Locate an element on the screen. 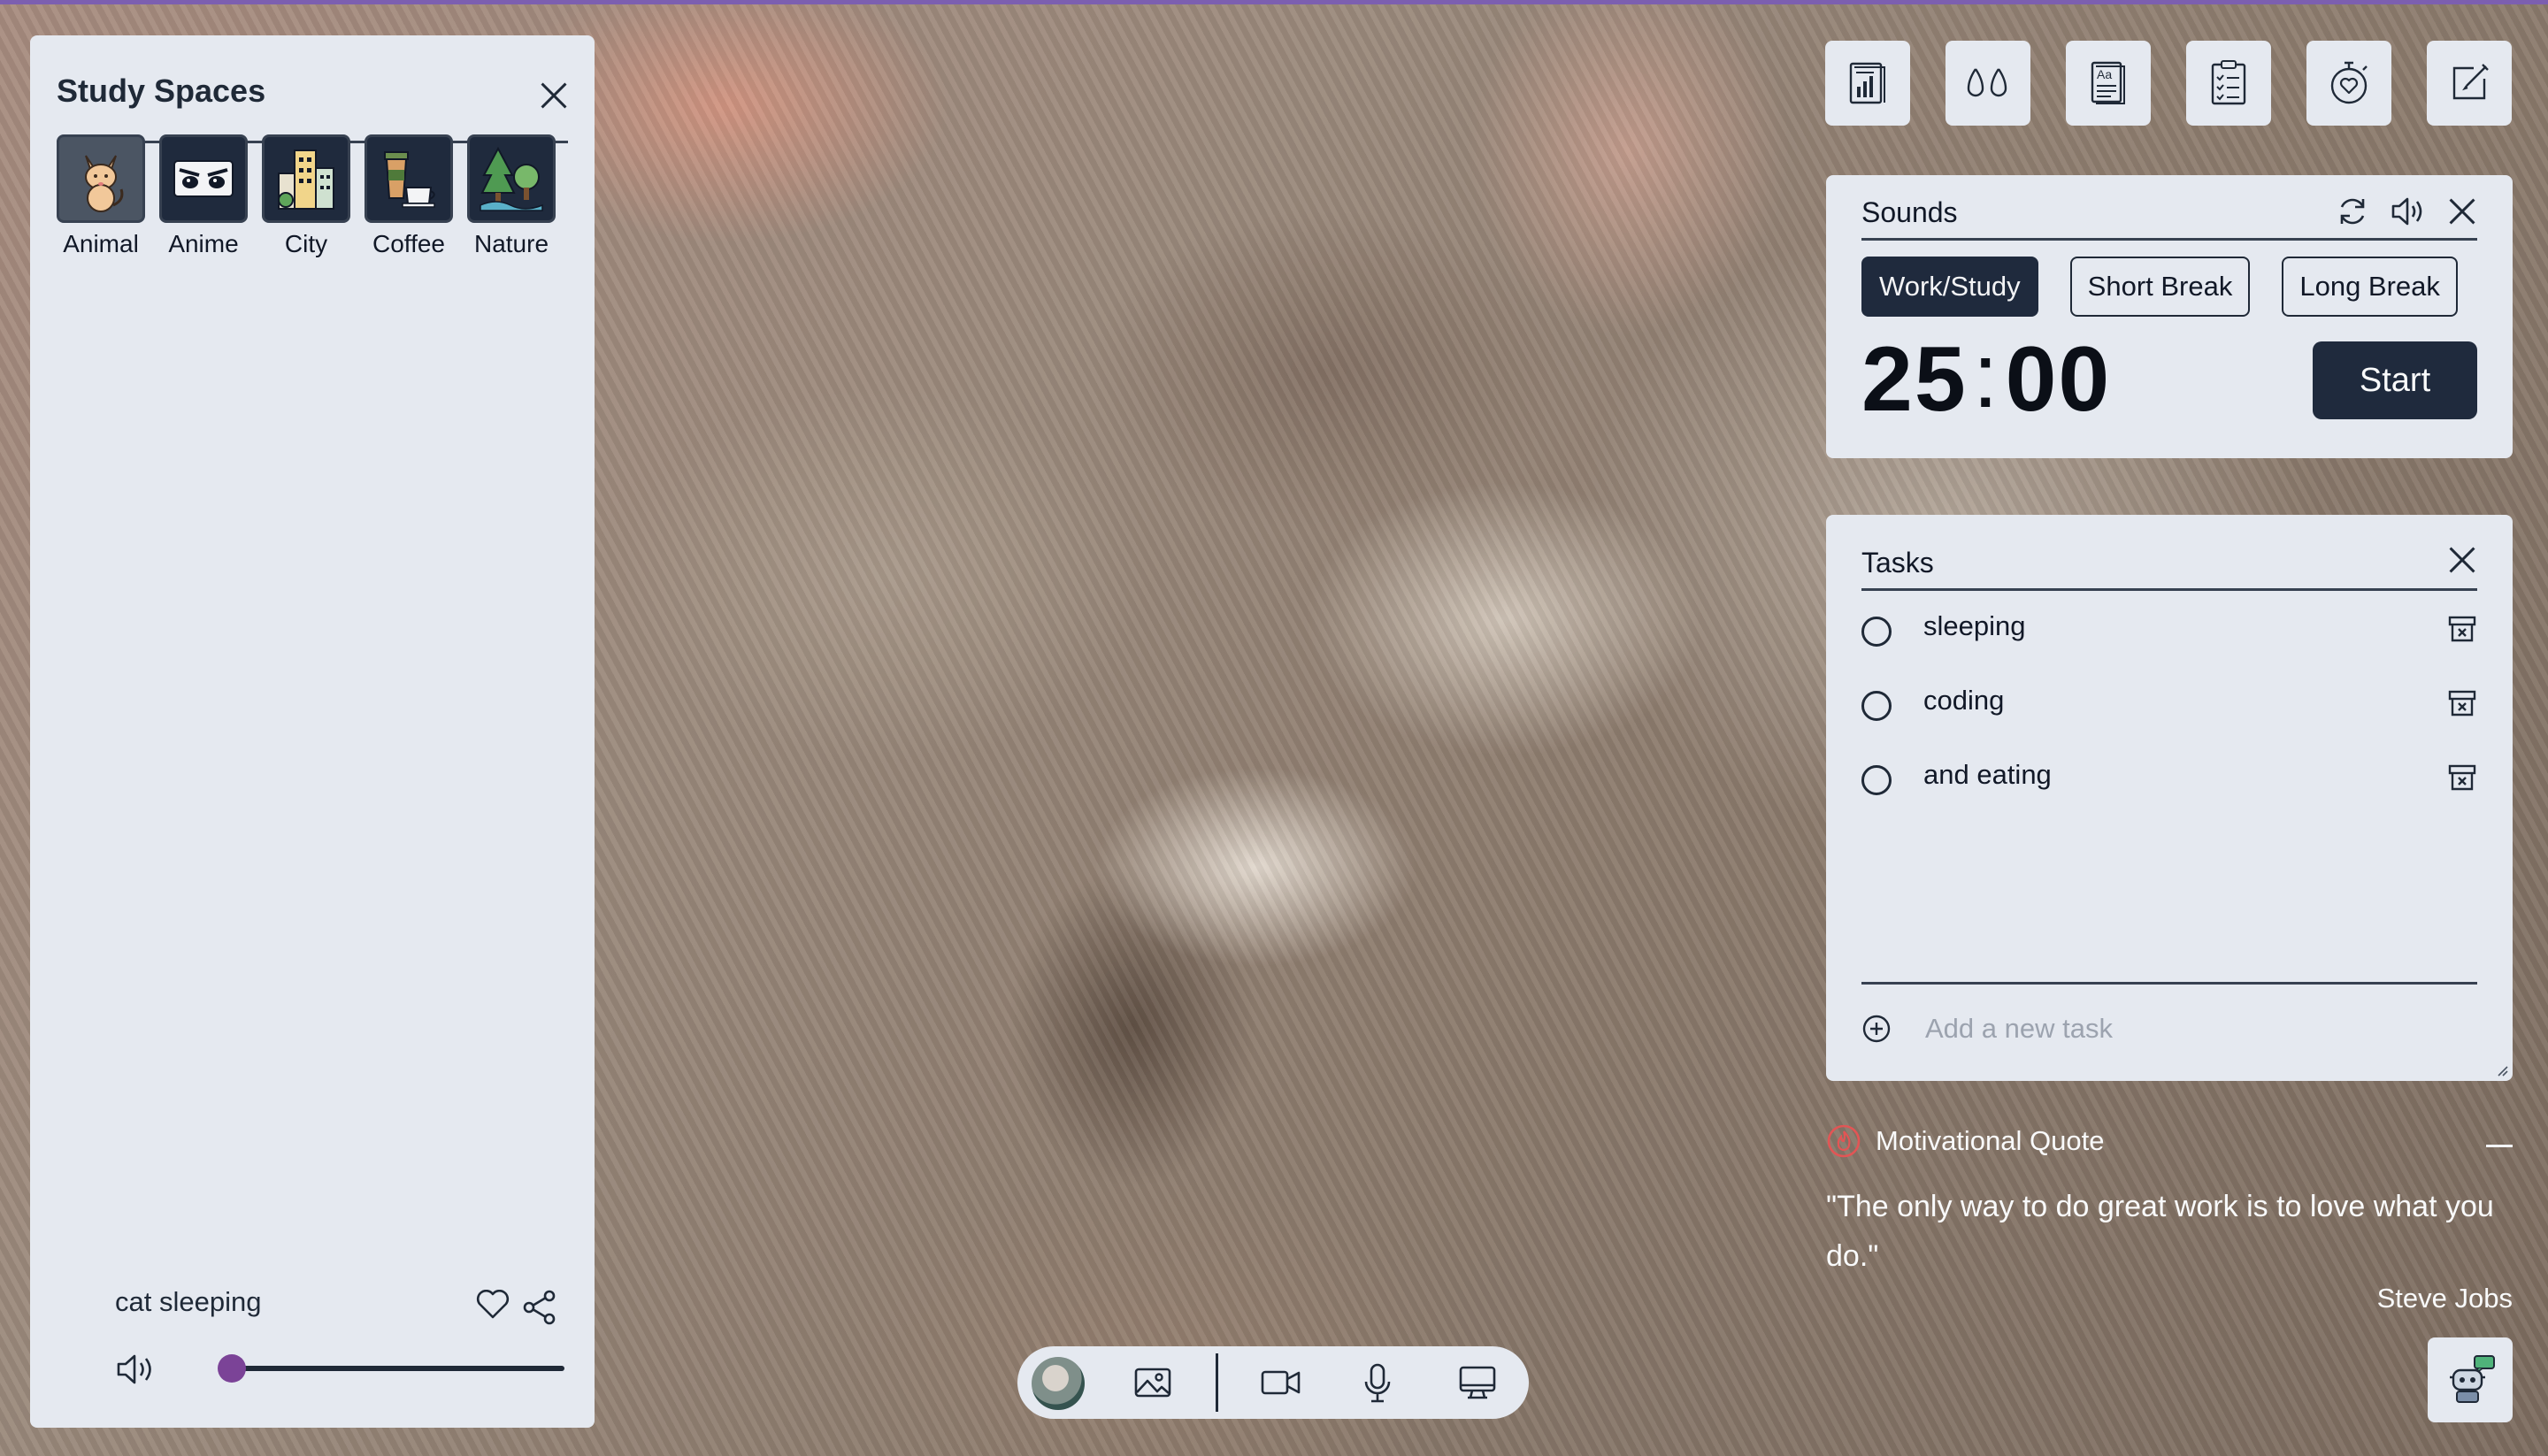 The width and height of the screenshot is (2548, 1456). volume-icon is located at coordinates (136, 1369).